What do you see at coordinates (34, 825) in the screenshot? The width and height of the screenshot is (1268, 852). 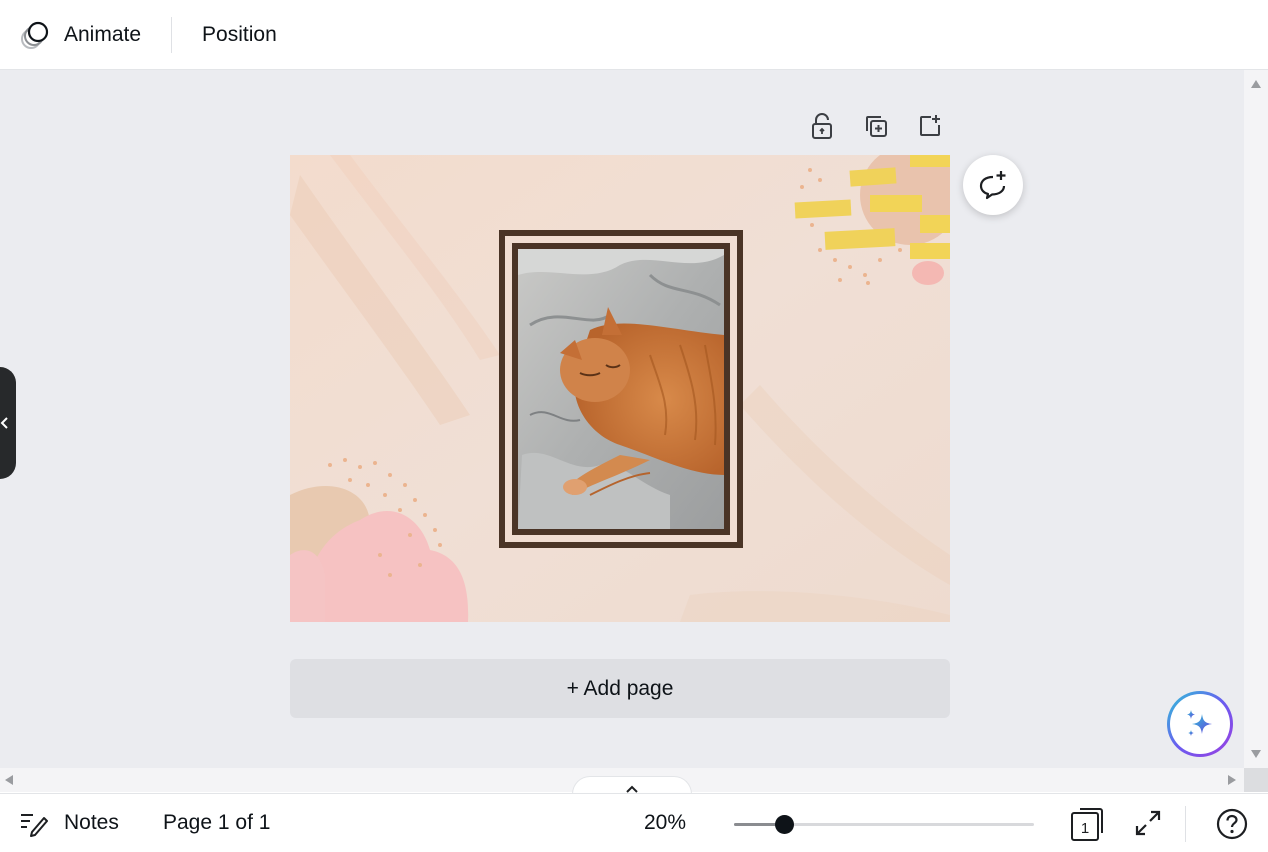 I see `notes-icon` at bounding box center [34, 825].